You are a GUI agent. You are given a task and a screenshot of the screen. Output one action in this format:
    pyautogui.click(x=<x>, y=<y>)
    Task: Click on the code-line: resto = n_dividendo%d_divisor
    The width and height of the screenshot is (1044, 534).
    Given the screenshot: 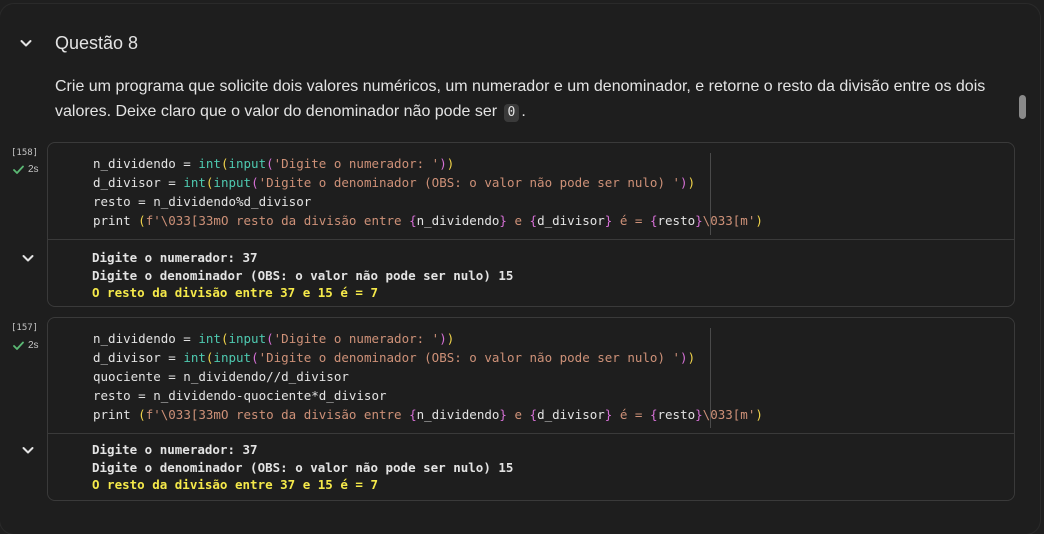 What is the action you would take?
    pyautogui.click(x=202, y=201)
    